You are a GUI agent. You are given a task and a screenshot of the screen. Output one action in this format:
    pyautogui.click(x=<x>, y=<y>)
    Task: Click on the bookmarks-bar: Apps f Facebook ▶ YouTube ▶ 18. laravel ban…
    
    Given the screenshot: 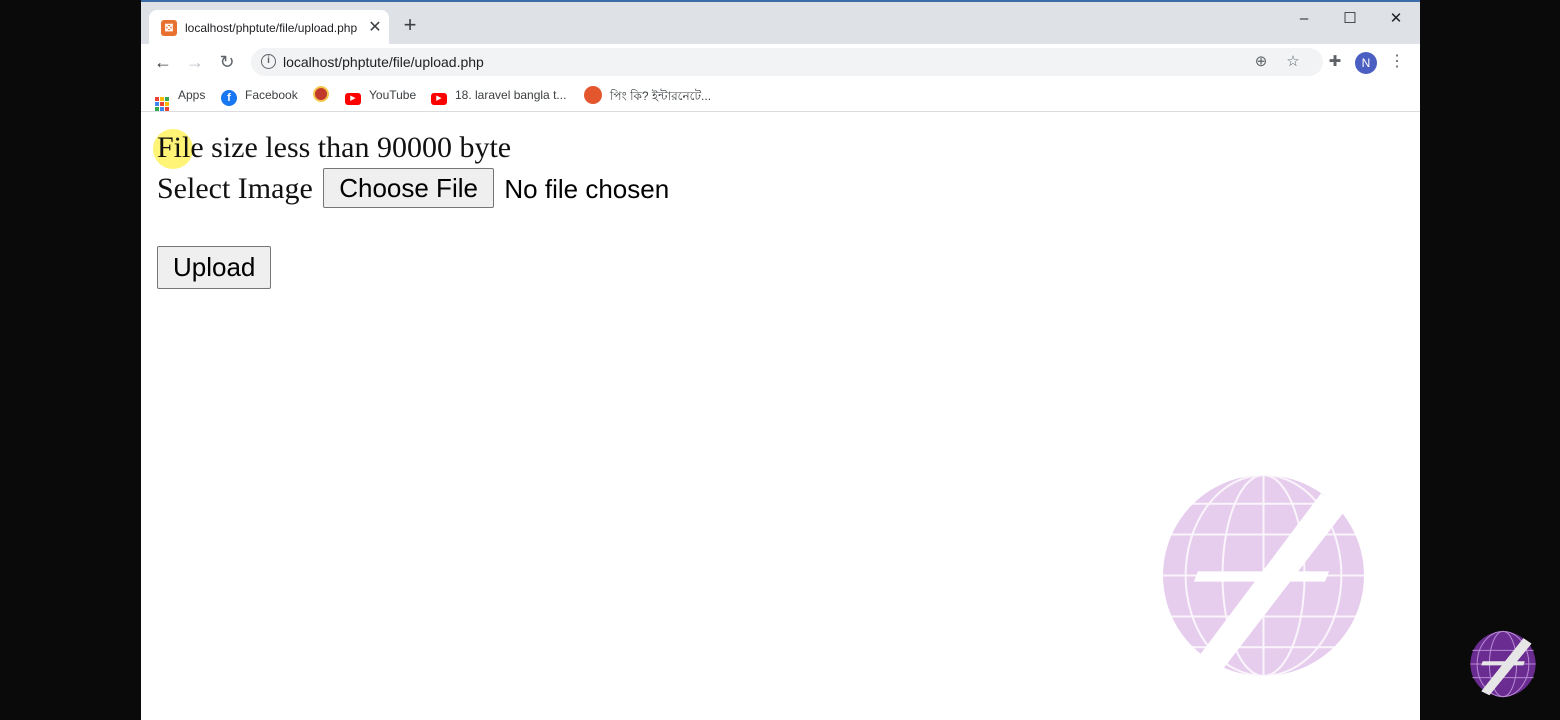 What is the action you would take?
    pyautogui.click(x=780, y=96)
    